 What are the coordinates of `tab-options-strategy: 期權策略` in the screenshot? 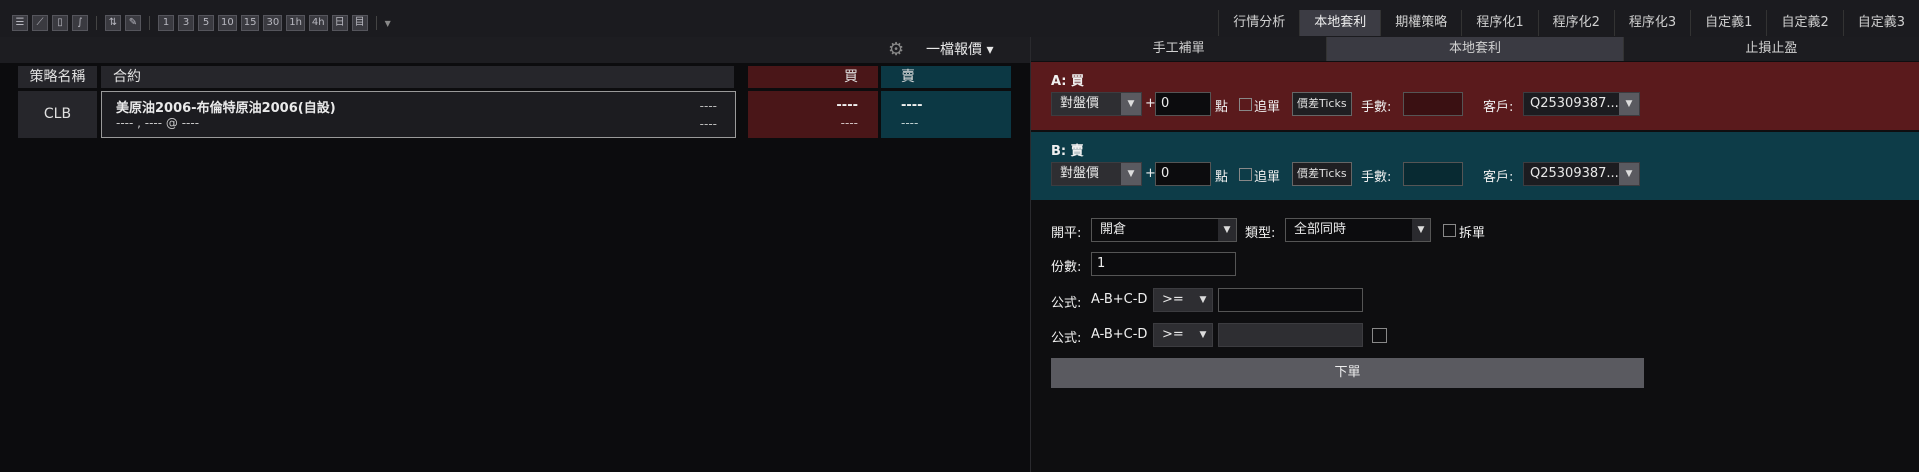 It's located at (1420, 23).